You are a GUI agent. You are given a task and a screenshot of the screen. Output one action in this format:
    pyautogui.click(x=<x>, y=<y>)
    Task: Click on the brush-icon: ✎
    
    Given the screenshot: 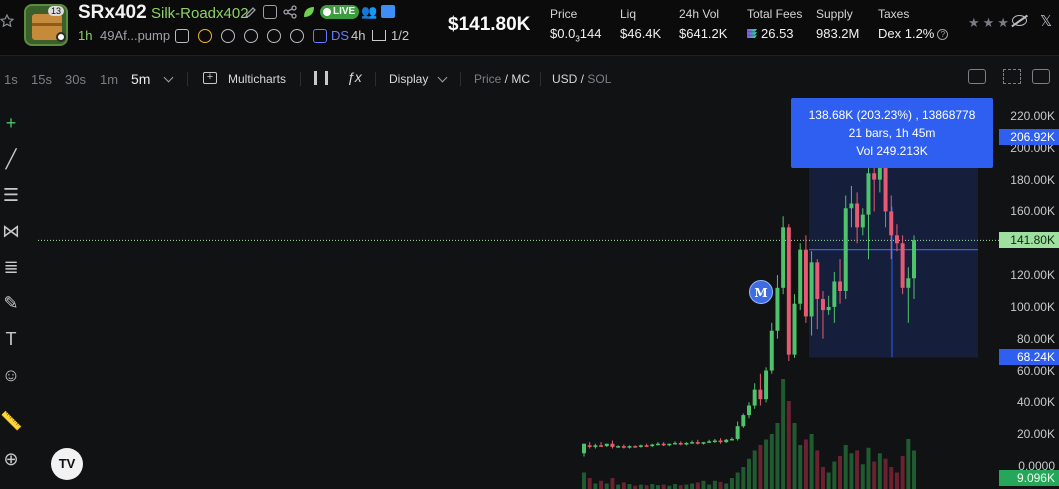 What is the action you would take?
    pyautogui.click(x=11, y=303)
    